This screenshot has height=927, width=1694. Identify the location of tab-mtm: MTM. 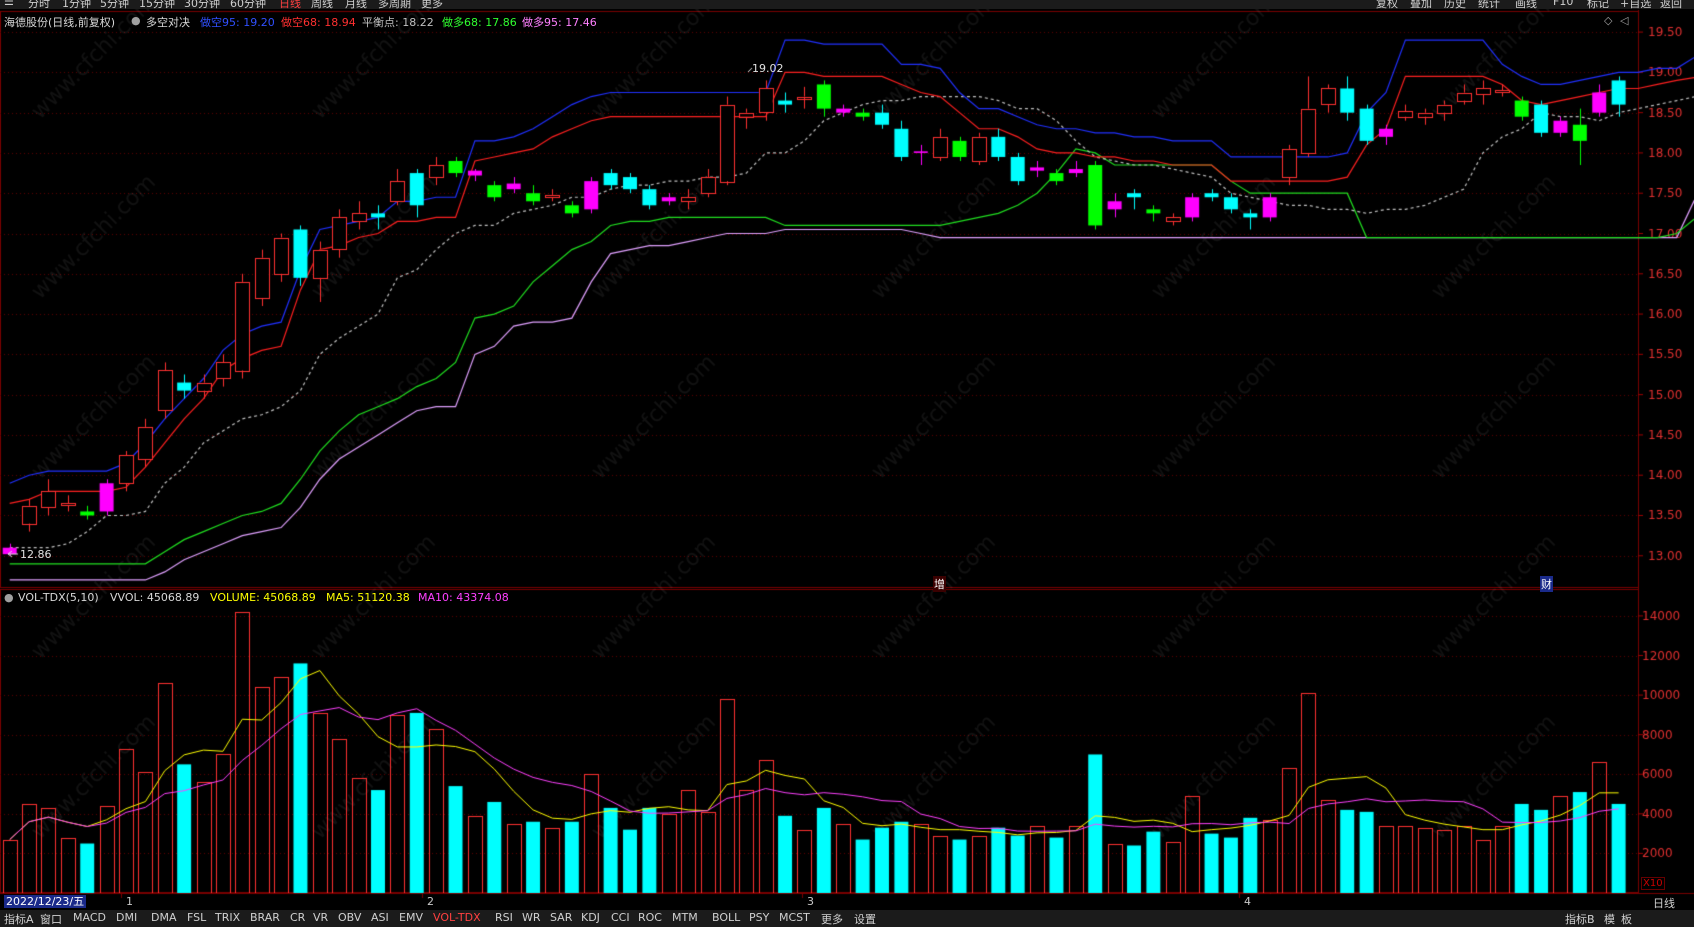
(685, 917).